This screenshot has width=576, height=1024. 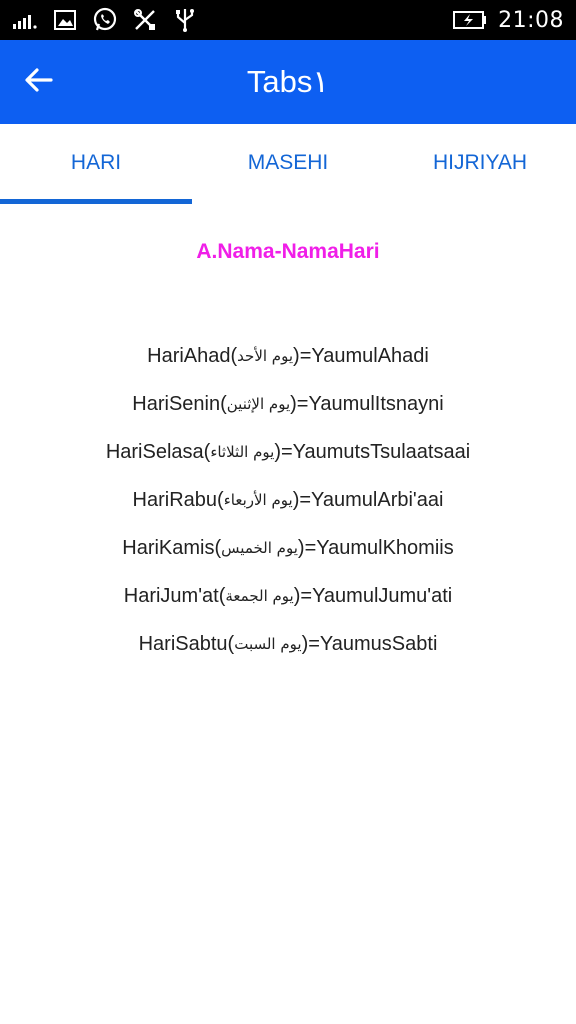 I want to click on transliteration: )=YaumutsTsulaatsaai, so click(x=372, y=451).